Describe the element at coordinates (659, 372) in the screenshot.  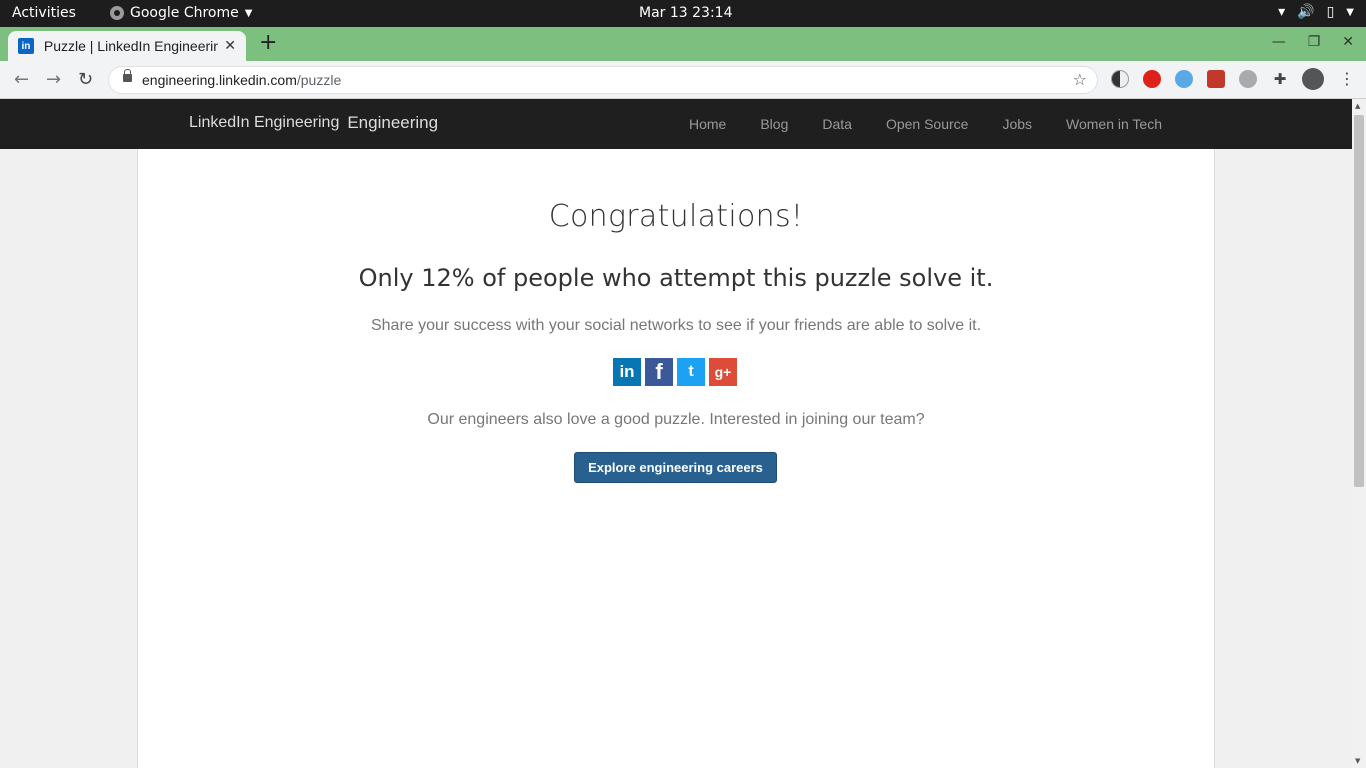
I see `facebook-share-icon: f` at that location.